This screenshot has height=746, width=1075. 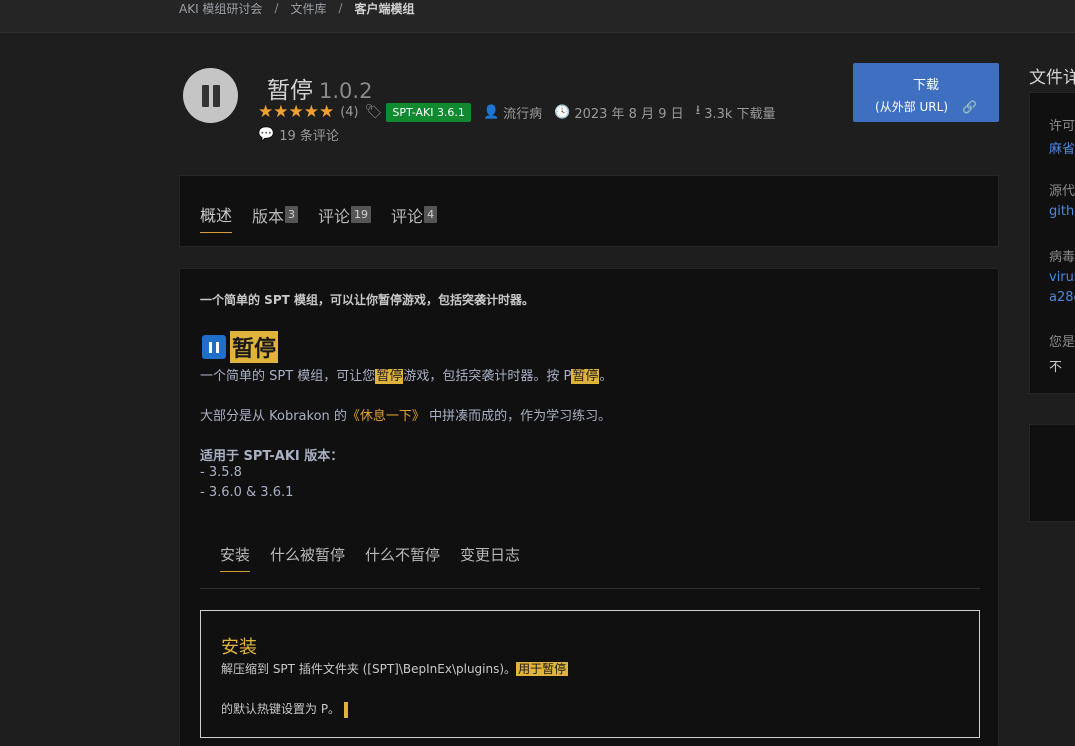 I want to click on download-button: 下载 (从外部 URL) 🔗, so click(x=926, y=92).